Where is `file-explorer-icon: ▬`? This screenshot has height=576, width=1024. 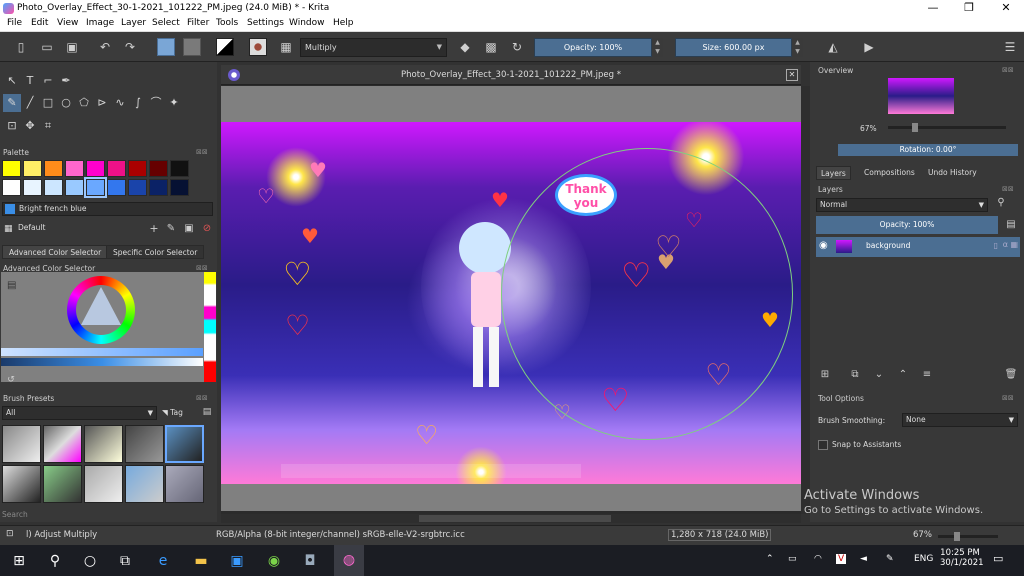 file-explorer-icon: ▬ is located at coordinates (201, 561).